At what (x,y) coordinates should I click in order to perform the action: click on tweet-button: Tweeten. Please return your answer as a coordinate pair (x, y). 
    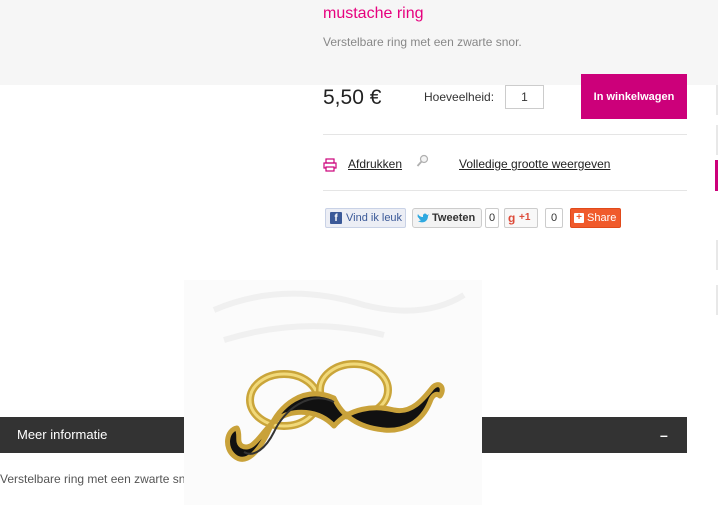
    Looking at the image, I should click on (447, 218).